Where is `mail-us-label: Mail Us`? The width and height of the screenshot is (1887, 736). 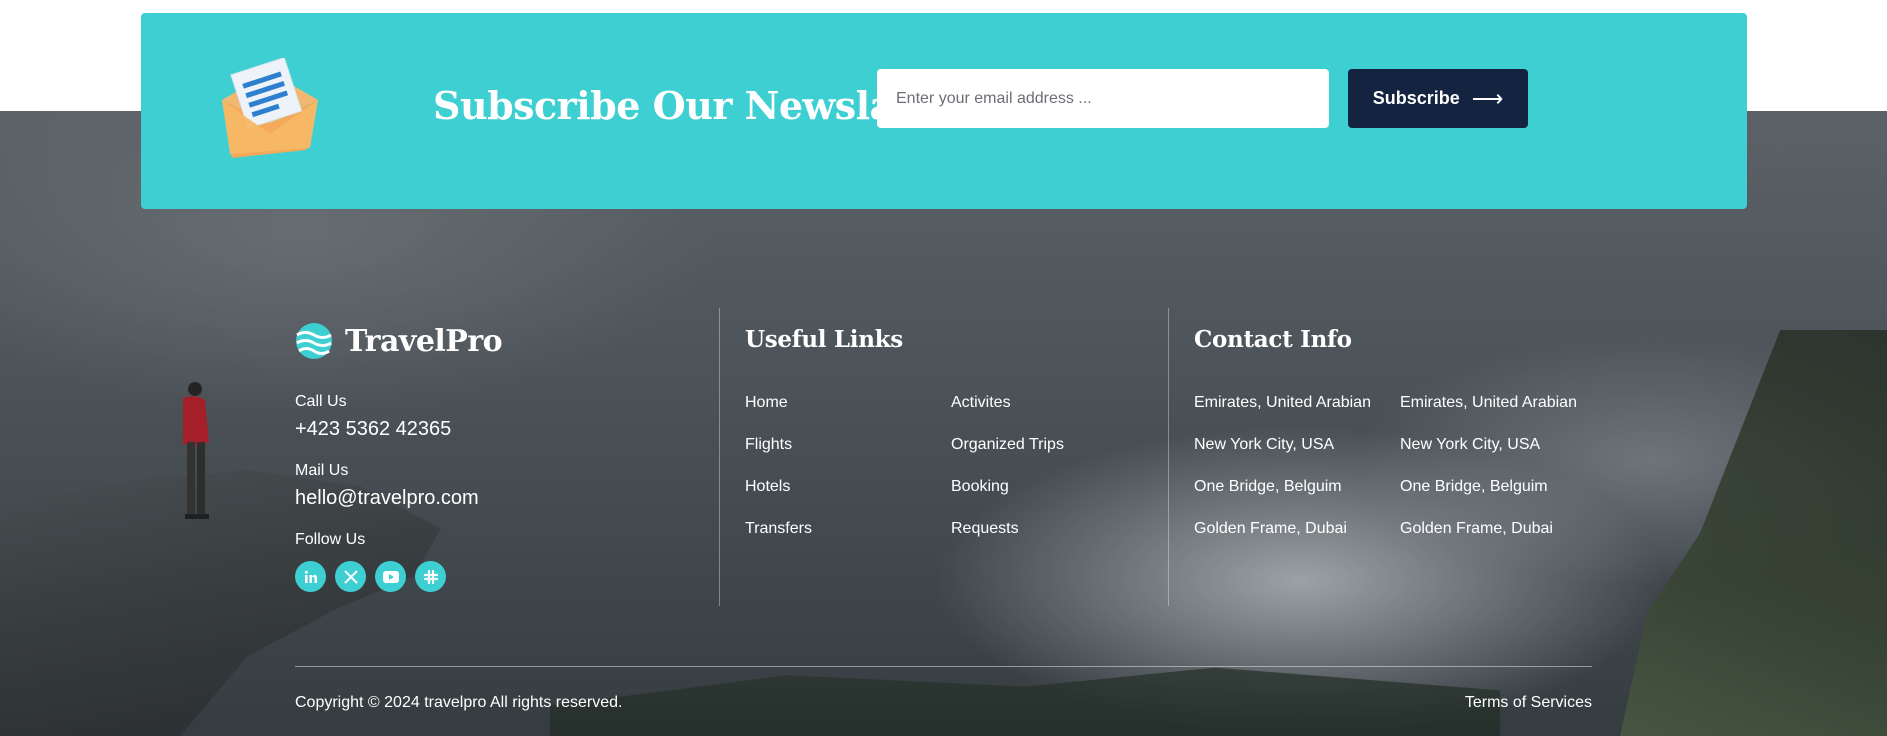 mail-us-label: Mail Us is located at coordinates (322, 470).